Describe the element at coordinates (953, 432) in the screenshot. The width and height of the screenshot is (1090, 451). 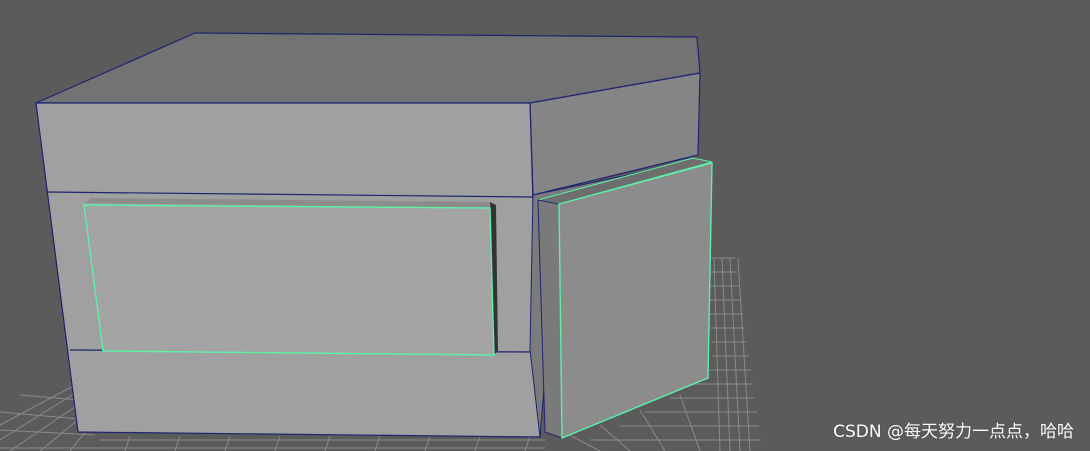
I see `watermark-text: CSDN @每天努力一点点，哈哈` at that location.